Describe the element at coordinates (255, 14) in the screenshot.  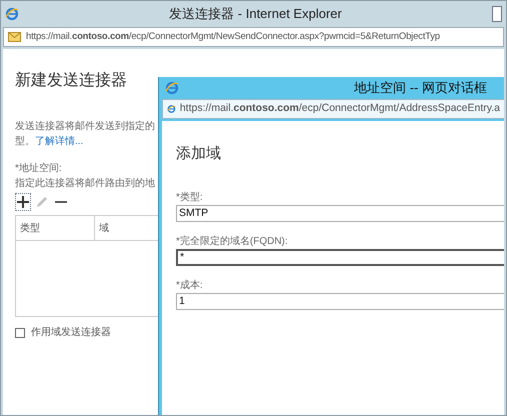
I see `window-title: 发送连接器 - Internet Explorer` at that location.